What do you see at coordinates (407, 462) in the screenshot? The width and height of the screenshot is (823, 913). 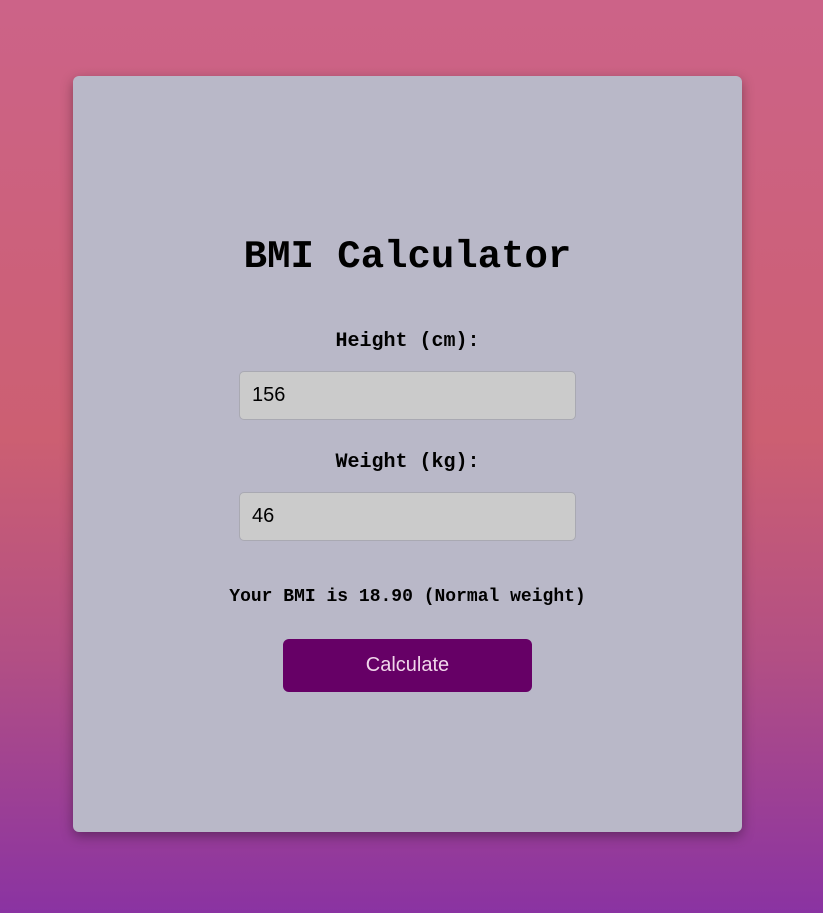 I see `weight-label: Weight (kg):` at bounding box center [407, 462].